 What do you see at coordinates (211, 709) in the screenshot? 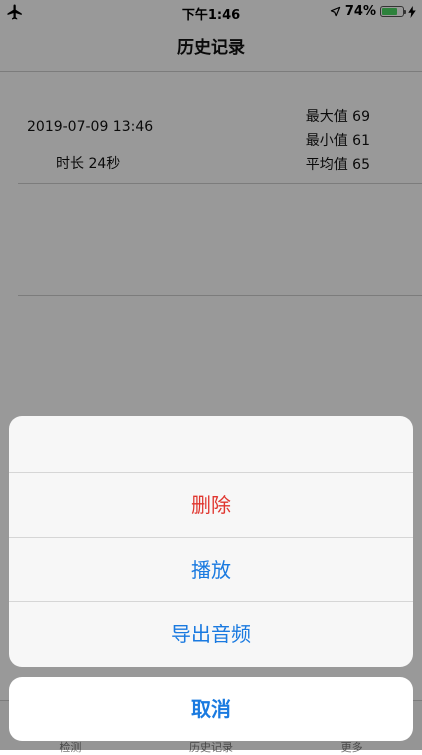
I see `cancel-button: 取消` at bounding box center [211, 709].